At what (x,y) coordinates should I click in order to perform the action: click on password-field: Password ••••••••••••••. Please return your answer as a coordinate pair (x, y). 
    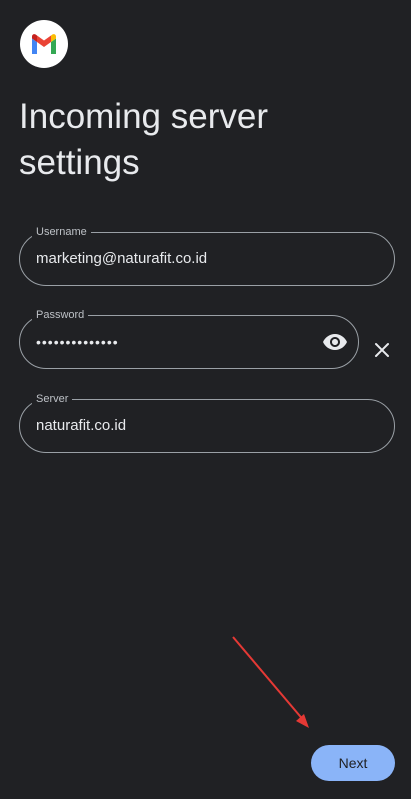
    Looking at the image, I should click on (189, 338).